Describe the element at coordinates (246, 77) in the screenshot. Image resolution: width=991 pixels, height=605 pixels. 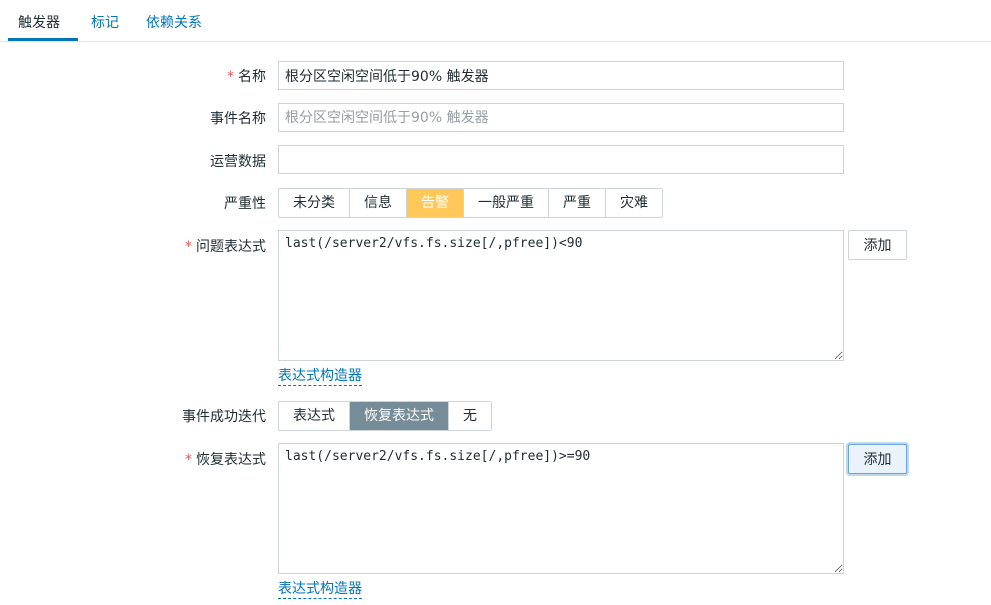
I see `name-label: * 名称` at that location.